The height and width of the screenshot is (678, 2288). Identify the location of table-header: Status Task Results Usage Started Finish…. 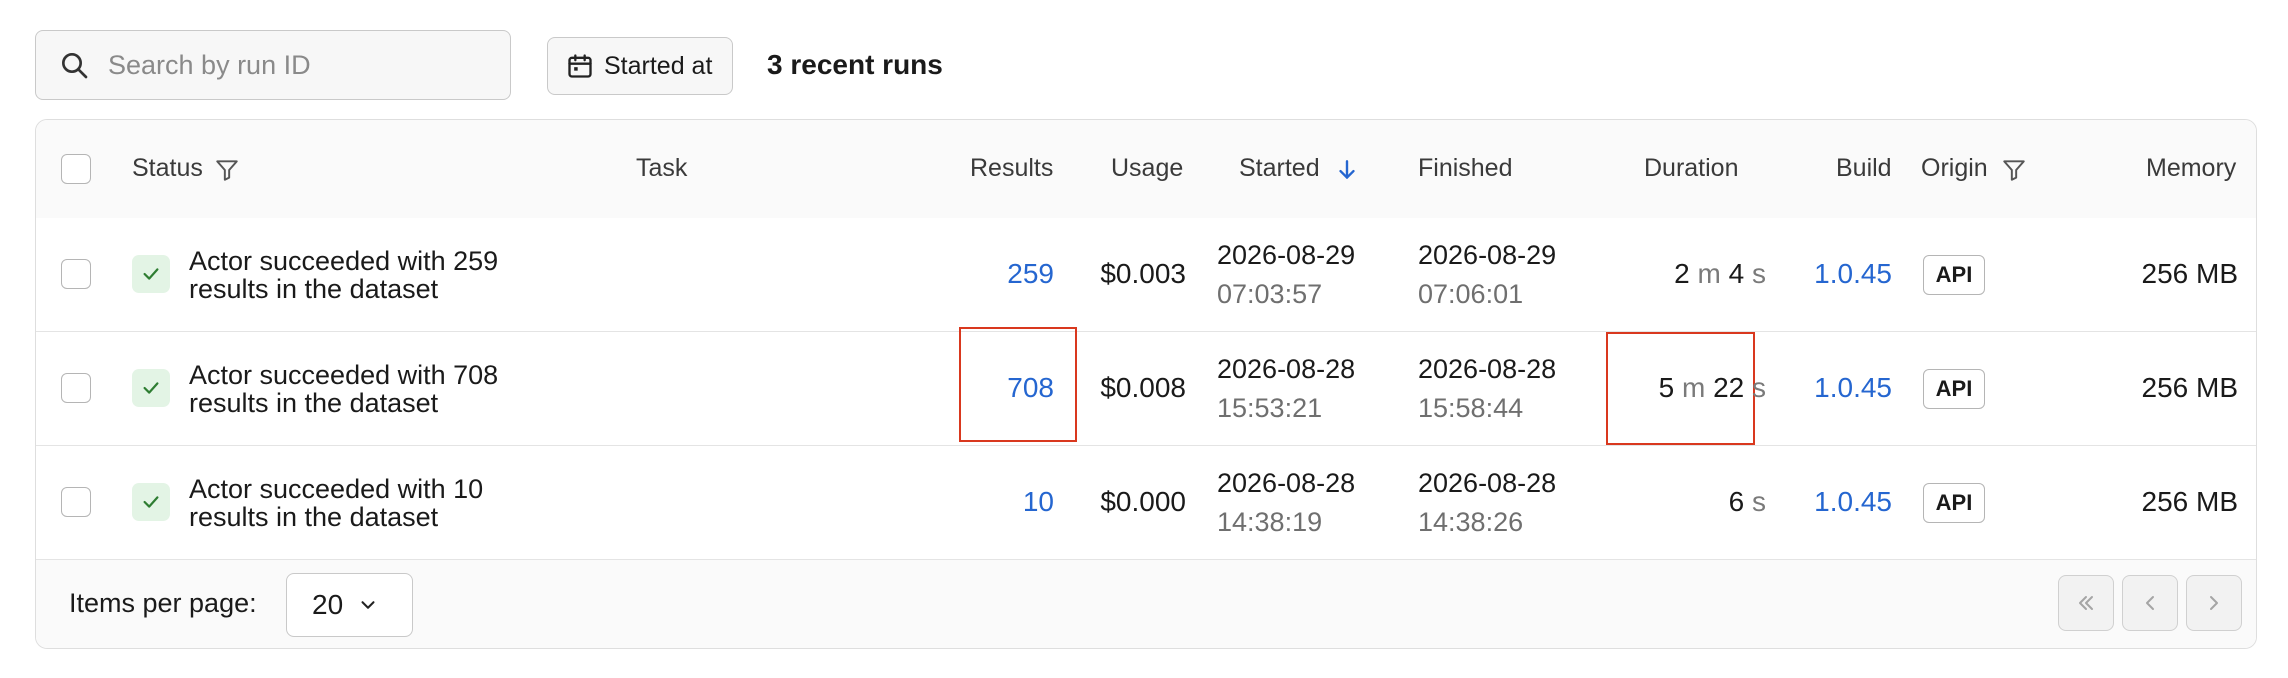
(1146, 169).